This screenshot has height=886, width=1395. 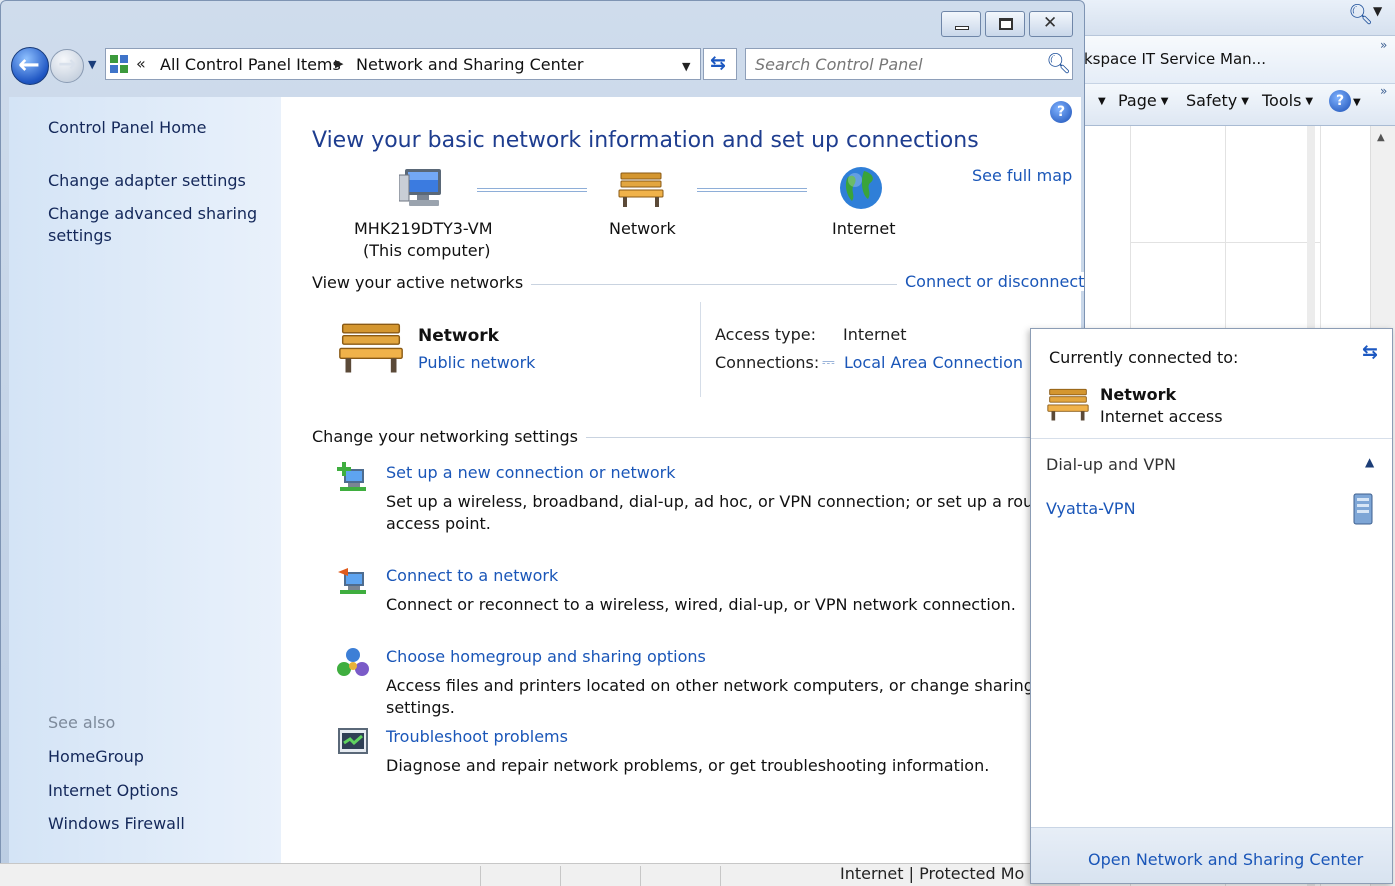 What do you see at coordinates (1360, 14) in the screenshot?
I see `ie-search-icon: 🔍︎` at bounding box center [1360, 14].